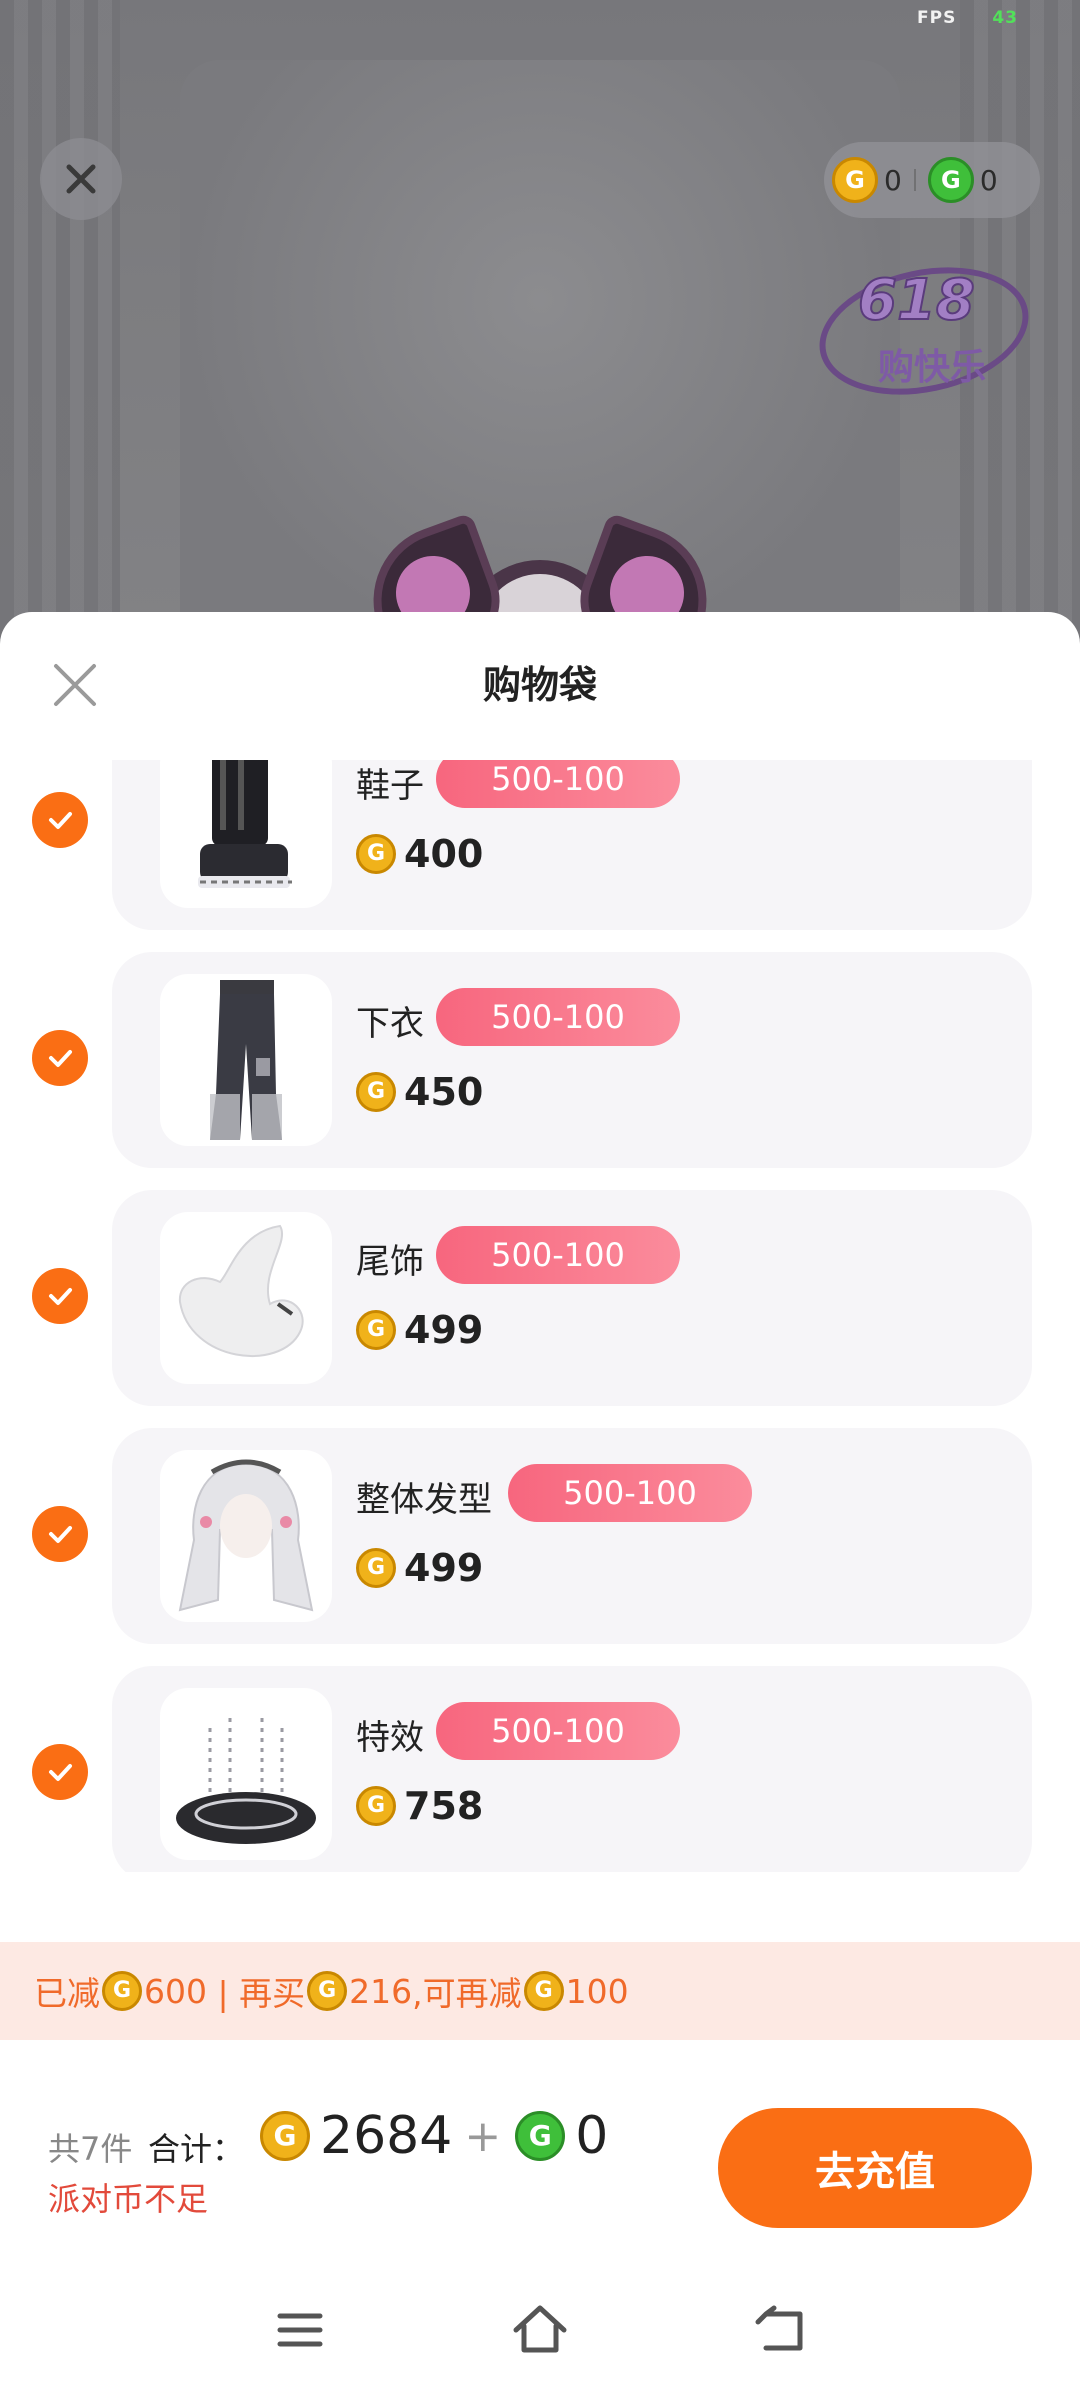 This screenshot has height=2400, width=1080. I want to click on item-count: 共7件, so click(90, 2149).